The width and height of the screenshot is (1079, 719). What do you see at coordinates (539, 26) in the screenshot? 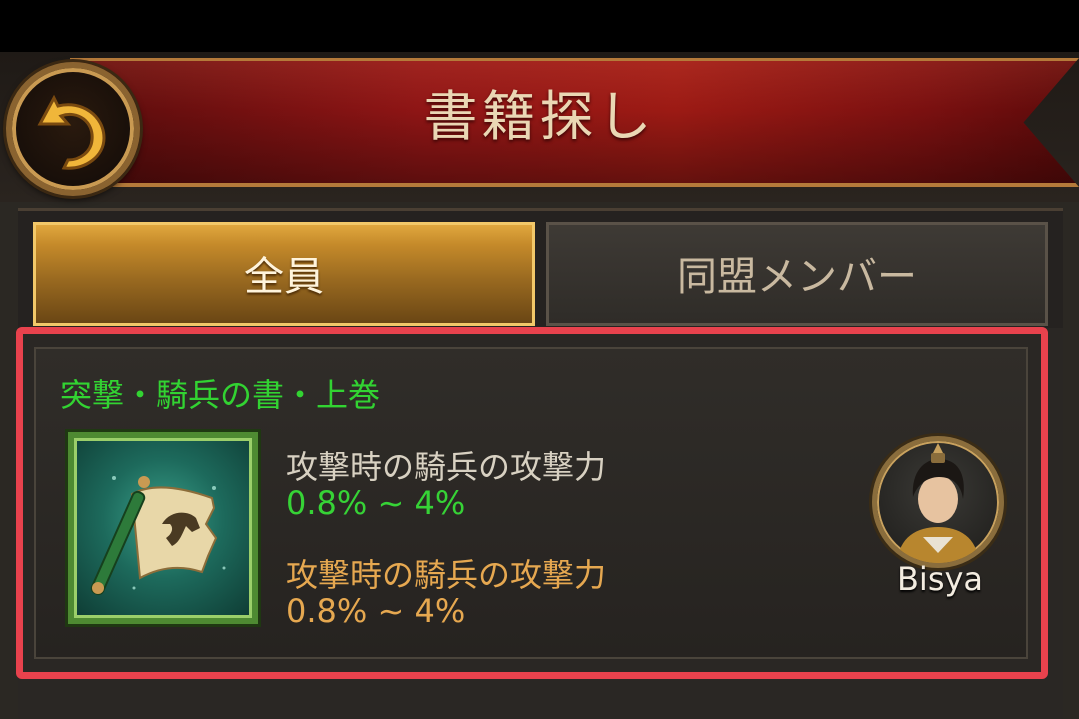
I see `top-bar` at bounding box center [539, 26].